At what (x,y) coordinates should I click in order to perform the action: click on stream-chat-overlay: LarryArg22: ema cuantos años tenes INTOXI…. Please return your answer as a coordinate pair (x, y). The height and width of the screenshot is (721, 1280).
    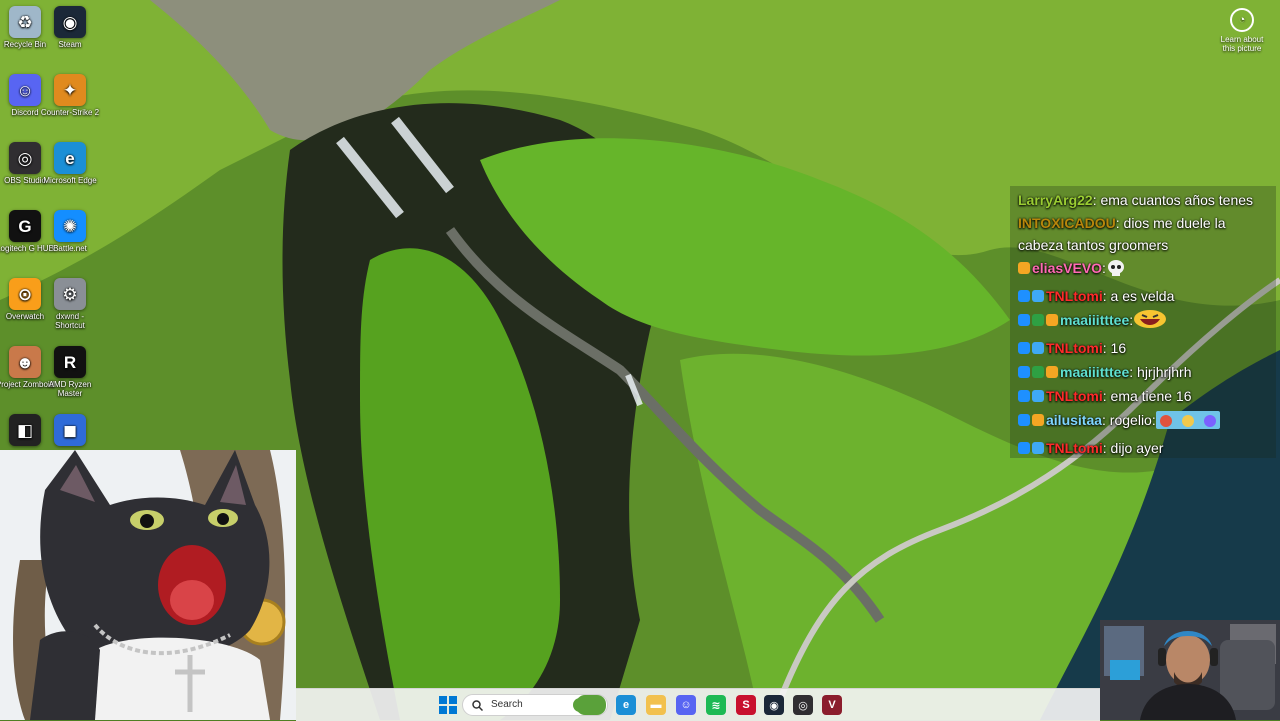
    Looking at the image, I should click on (1143, 322).